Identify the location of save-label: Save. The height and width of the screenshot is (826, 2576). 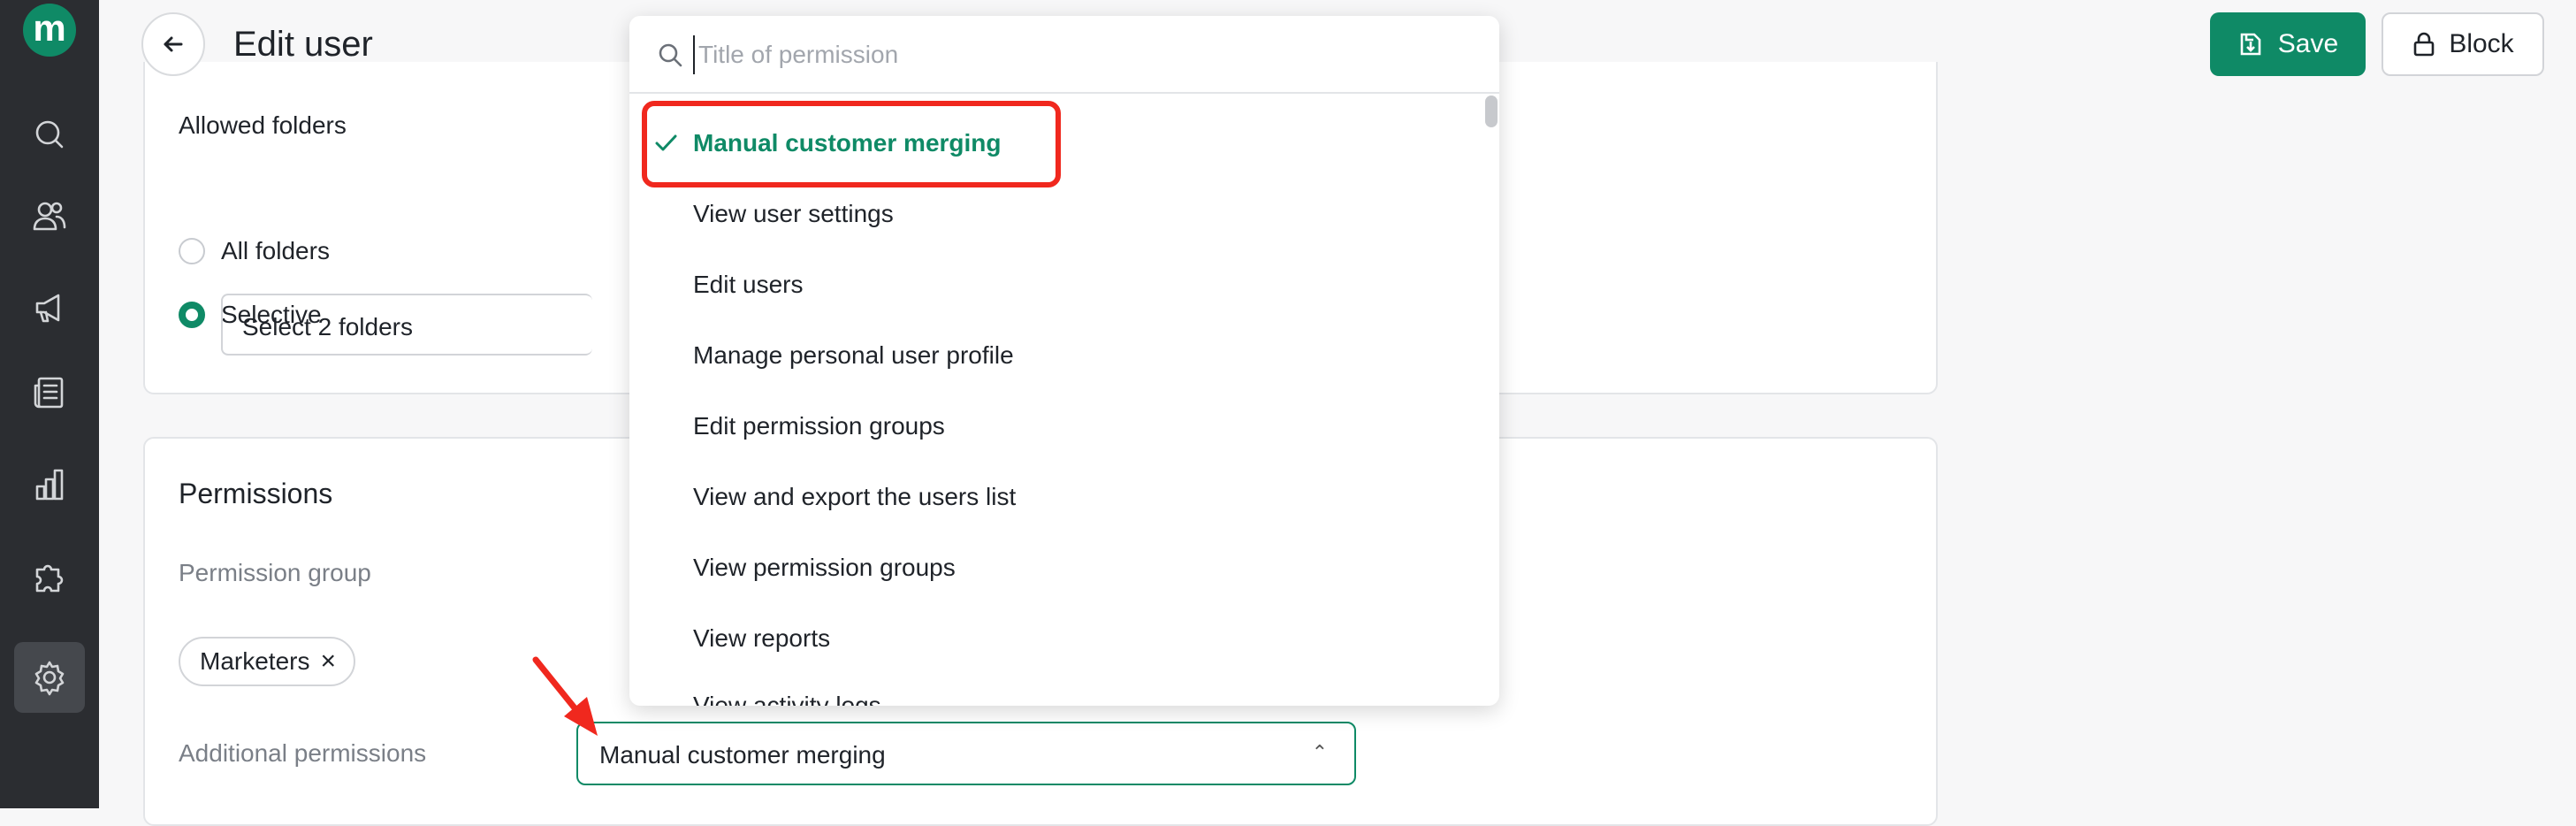
(2308, 43).